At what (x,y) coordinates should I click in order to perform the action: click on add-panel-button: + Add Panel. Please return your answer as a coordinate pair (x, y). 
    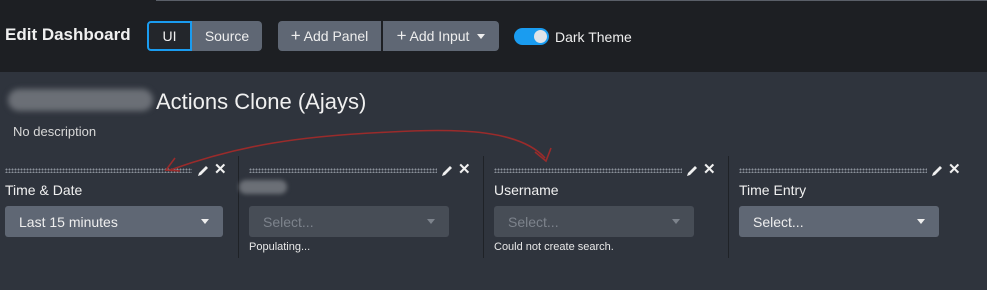
    Looking at the image, I should click on (329, 36).